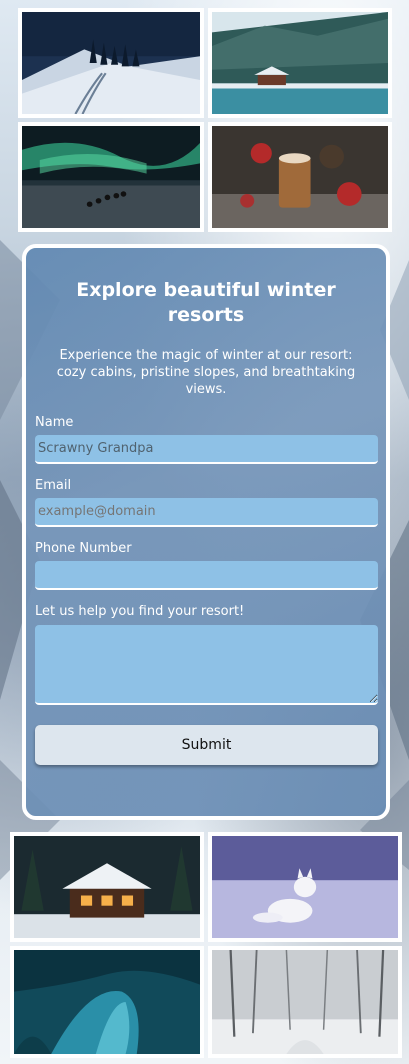  What do you see at coordinates (206, 512) in the screenshot?
I see `email-field` at bounding box center [206, 512].